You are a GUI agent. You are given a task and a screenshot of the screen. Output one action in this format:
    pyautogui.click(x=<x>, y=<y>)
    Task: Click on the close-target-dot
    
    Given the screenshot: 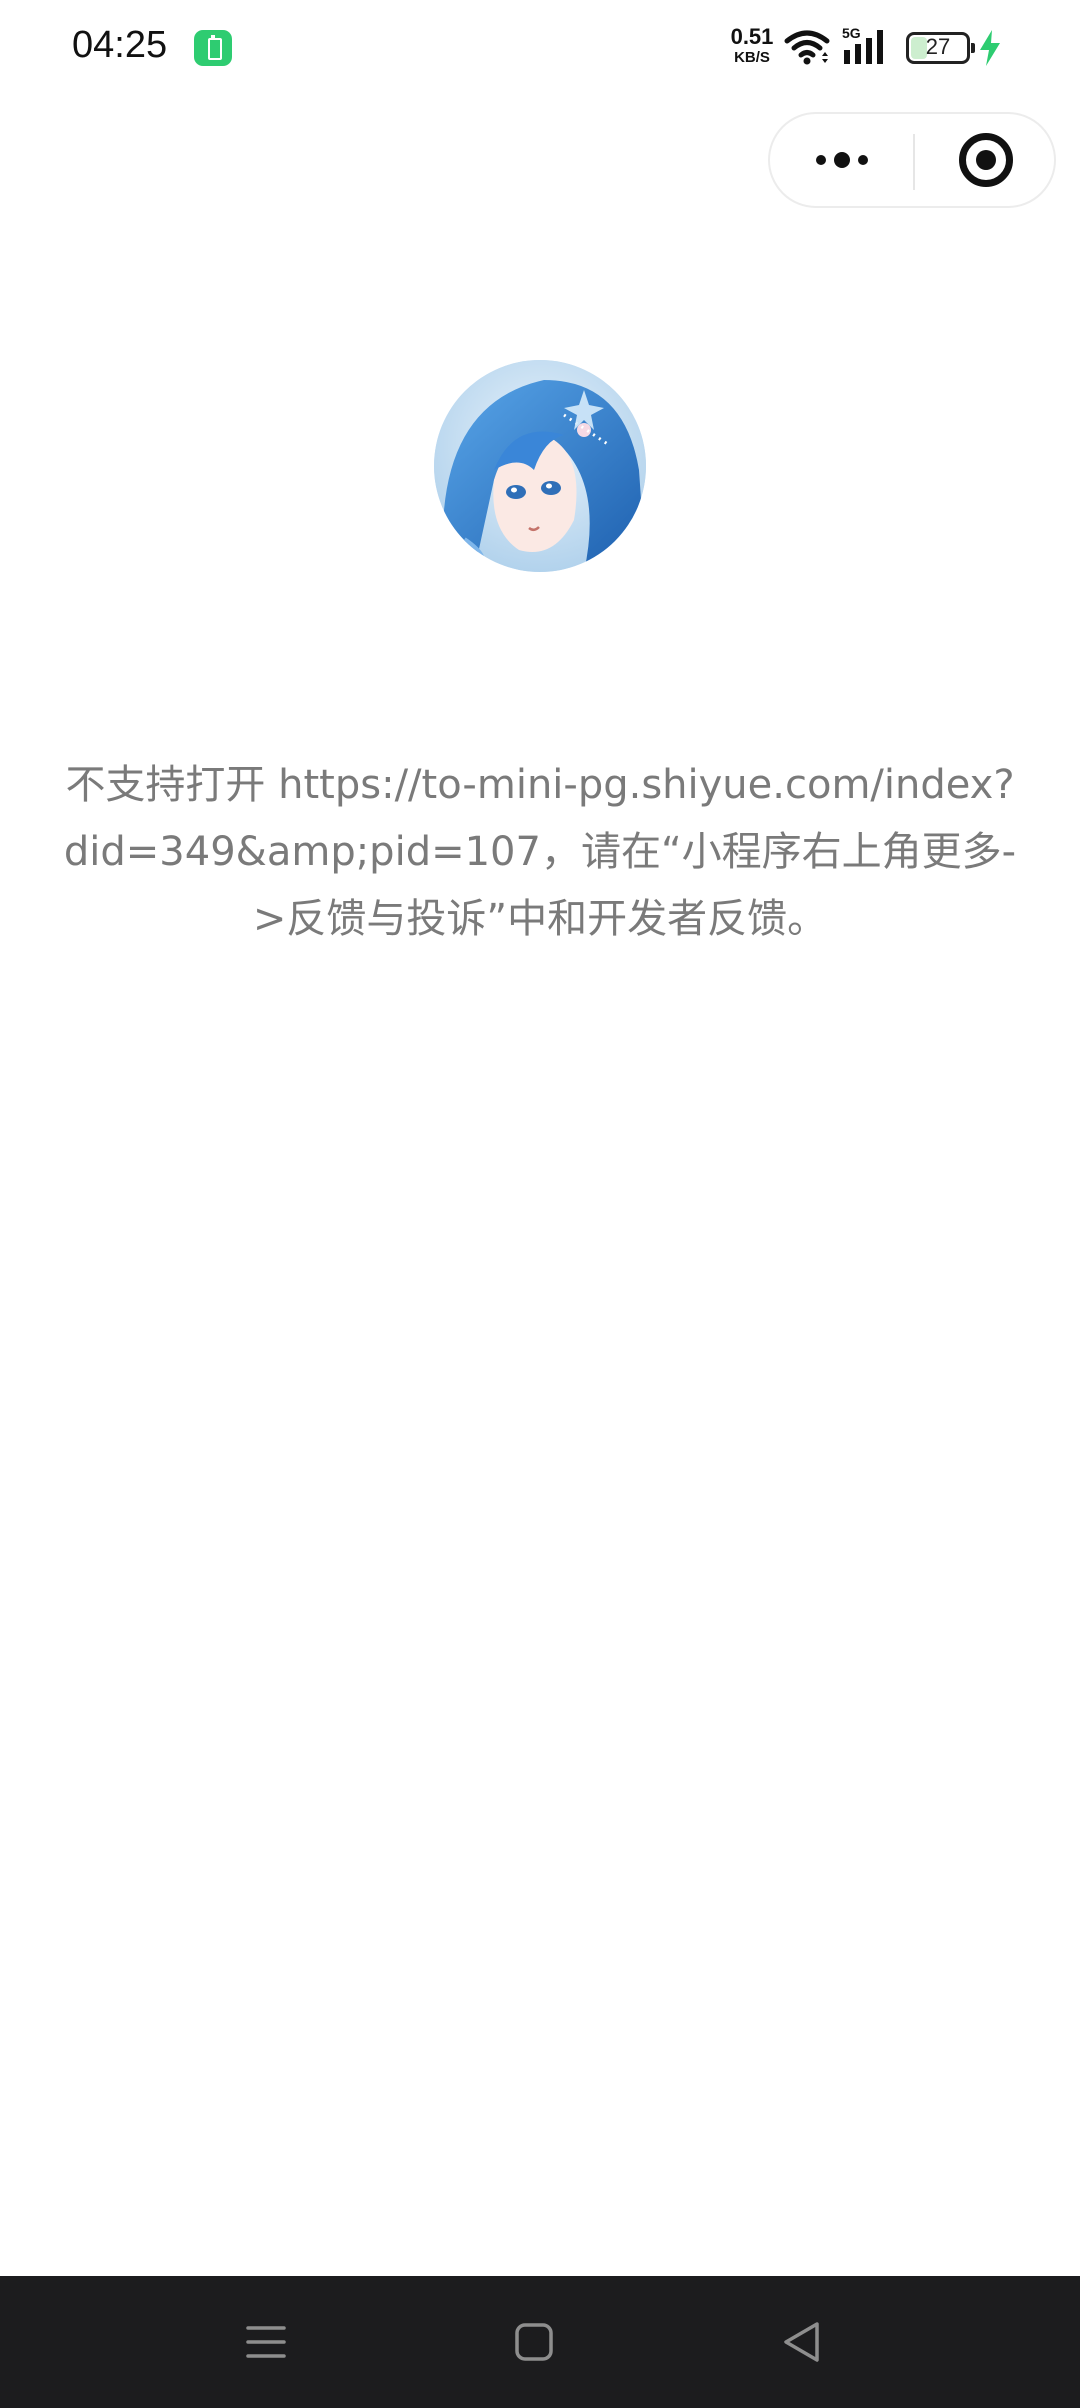 What is the action you would take?
    pyautogui.click(x=985, y=160)
    